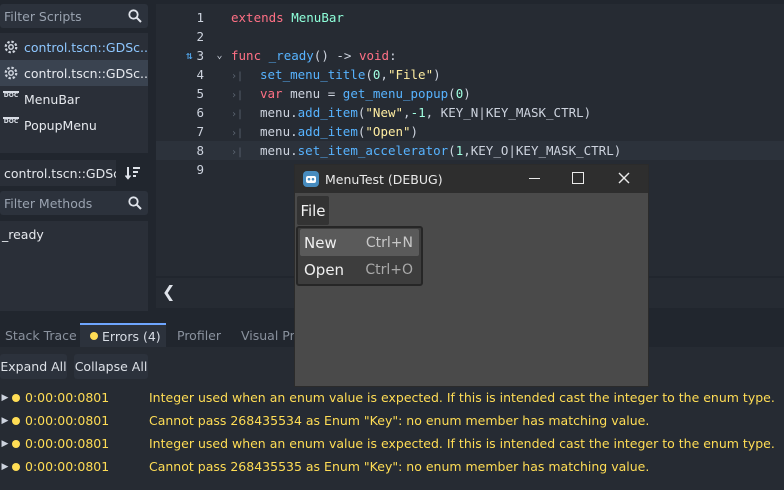 The width and height of the screenshot is (784, 490). What do you see at coordinates (470, 36) in the screenshot?
I see `code-line: 2` at bounding box center [470, 36].